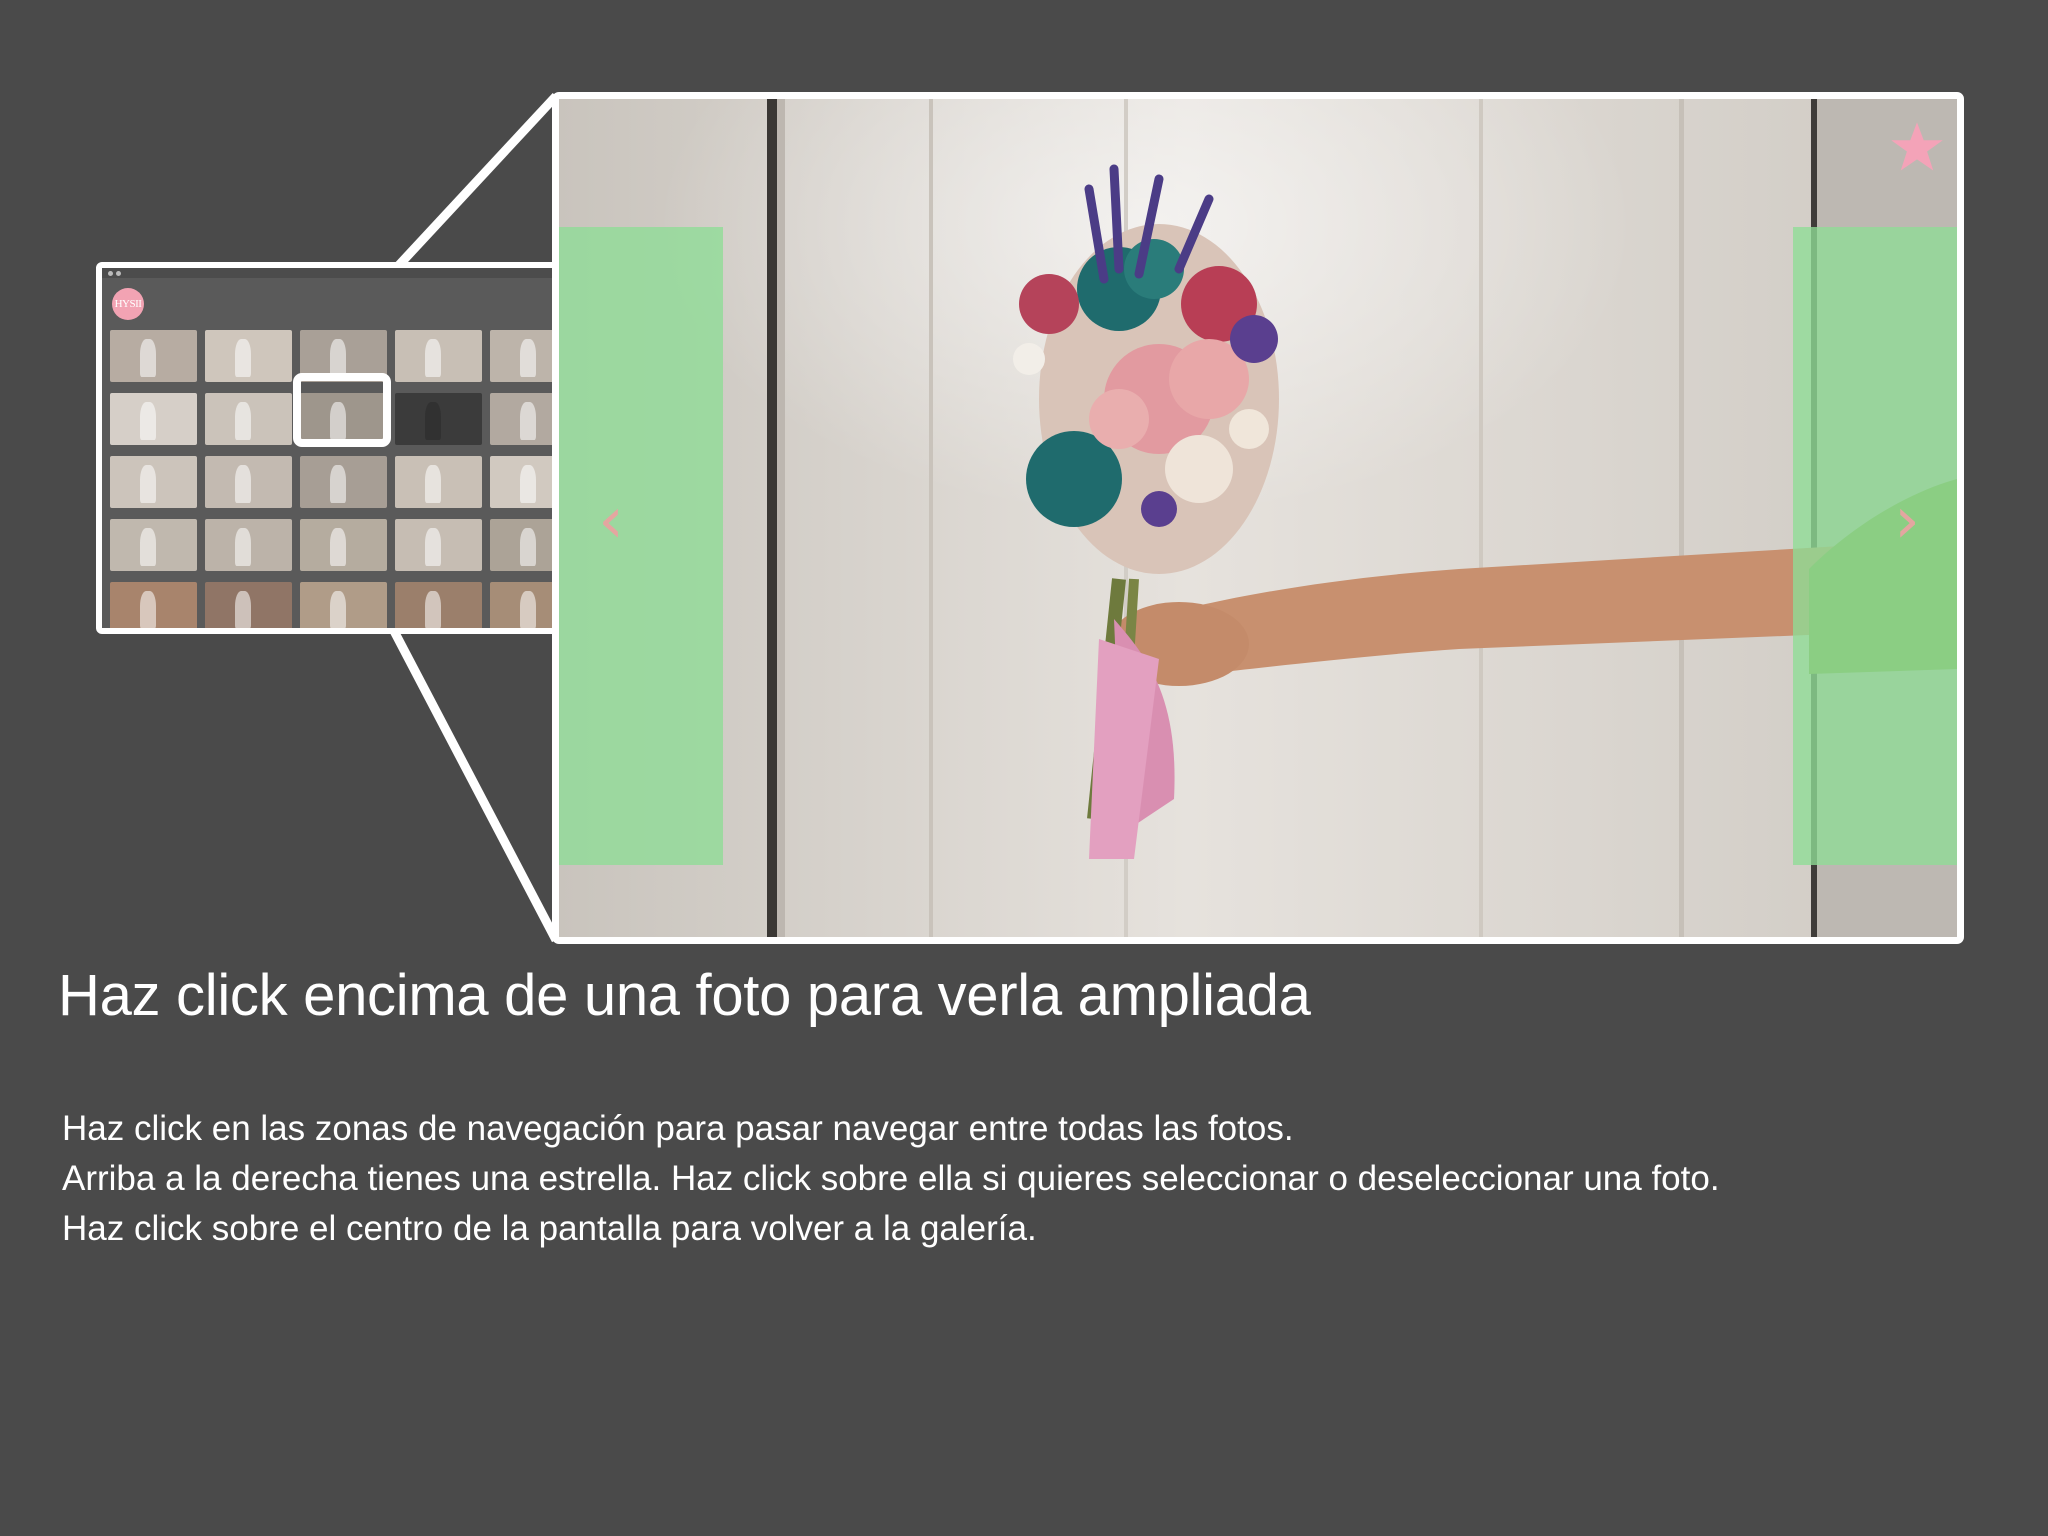 The height and width of the screenshot is (1536, 2048). I want to click on chevron-left-icon: ‹, so click(611, 521).